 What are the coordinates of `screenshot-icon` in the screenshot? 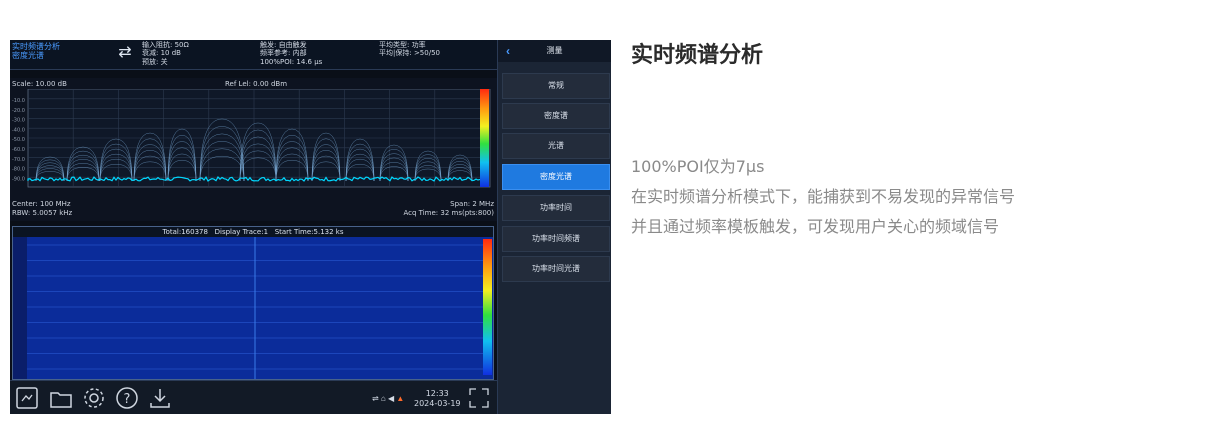 It's located at (27, 398).